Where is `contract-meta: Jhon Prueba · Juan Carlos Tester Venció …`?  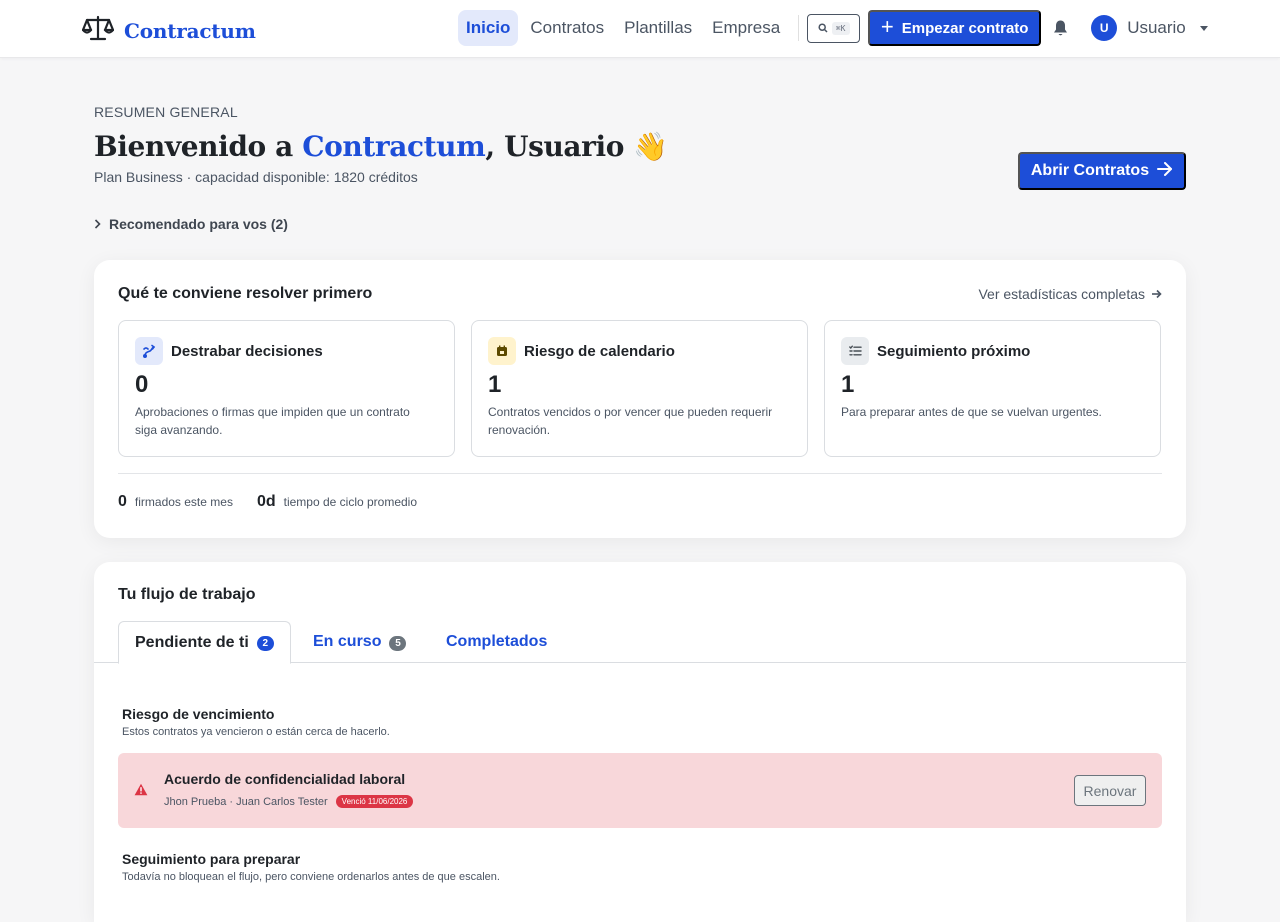
contract-meta: Jhon Prueba · Juan Carlos Tester Venció … is located at coordinates (289, 801).